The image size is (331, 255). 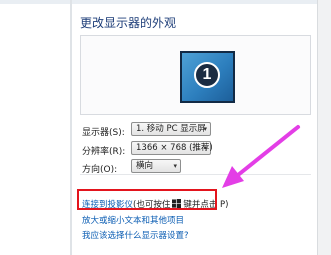 I want to click on connect-projector-link: 连接到投影仪(也可按住 键并点击 P), so click(x=155, y=204).